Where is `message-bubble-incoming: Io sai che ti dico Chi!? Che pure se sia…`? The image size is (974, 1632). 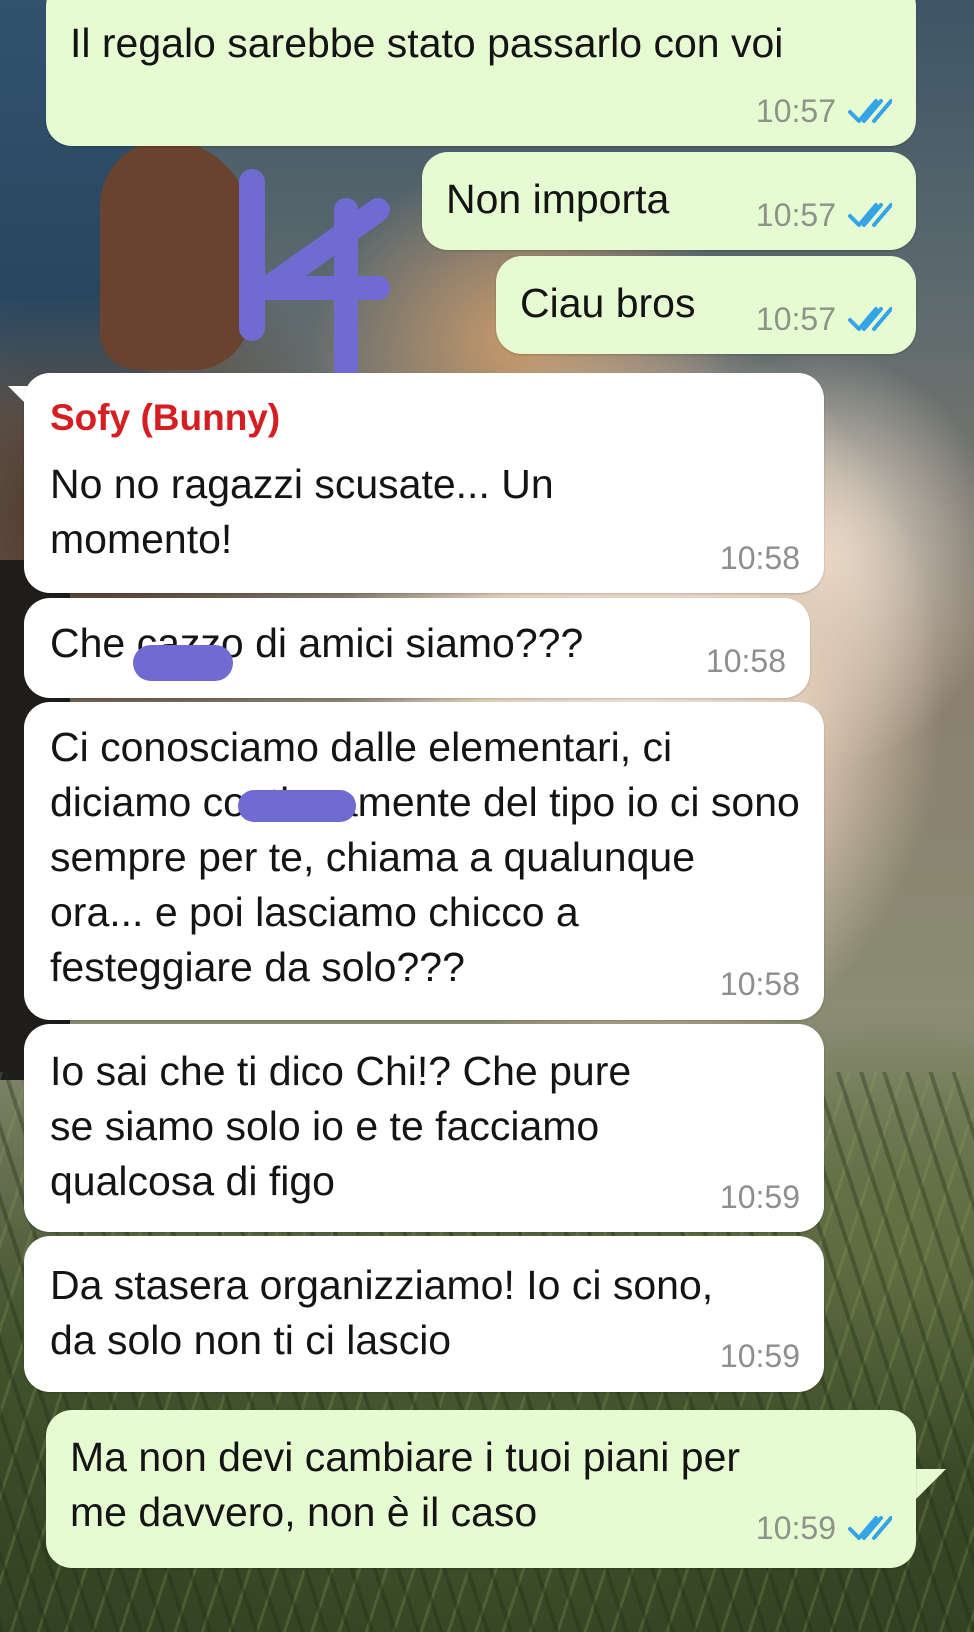 message-bubble-incoming: Io sai che ti dico Chi!? Che pure se sia… is located at coordinates (424, 1128).